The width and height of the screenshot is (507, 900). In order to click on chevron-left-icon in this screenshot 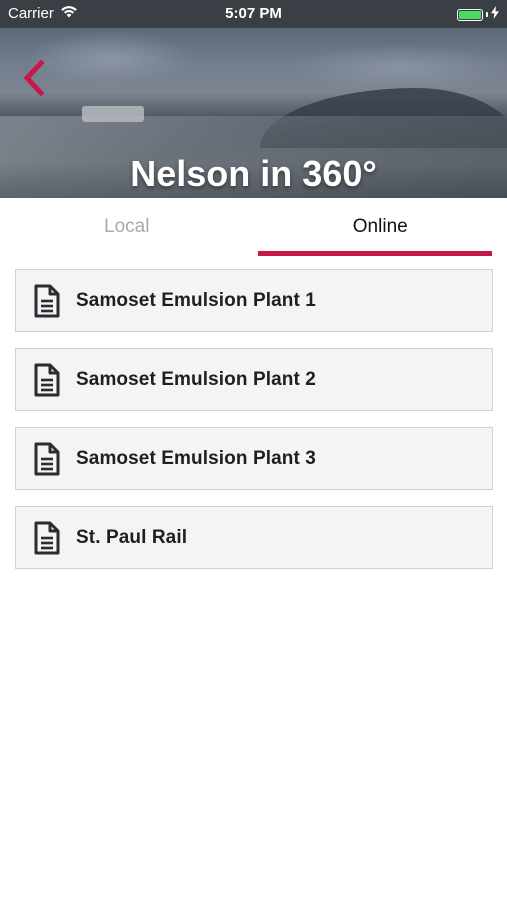, I will do `click(34, 79)`.